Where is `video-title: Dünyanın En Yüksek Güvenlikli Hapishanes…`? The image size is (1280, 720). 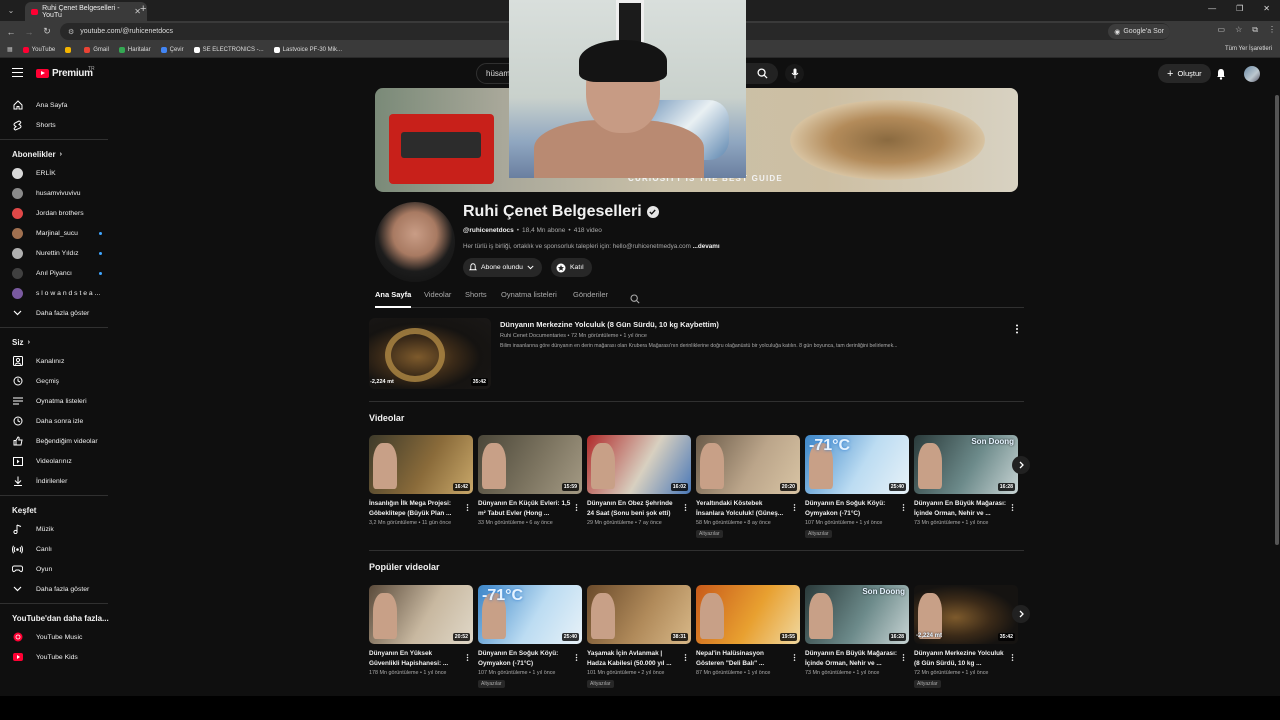
video-title: Dünyanın En Yüksek Güvenlikli Hapishanes… is located at coordinates (416, 658).